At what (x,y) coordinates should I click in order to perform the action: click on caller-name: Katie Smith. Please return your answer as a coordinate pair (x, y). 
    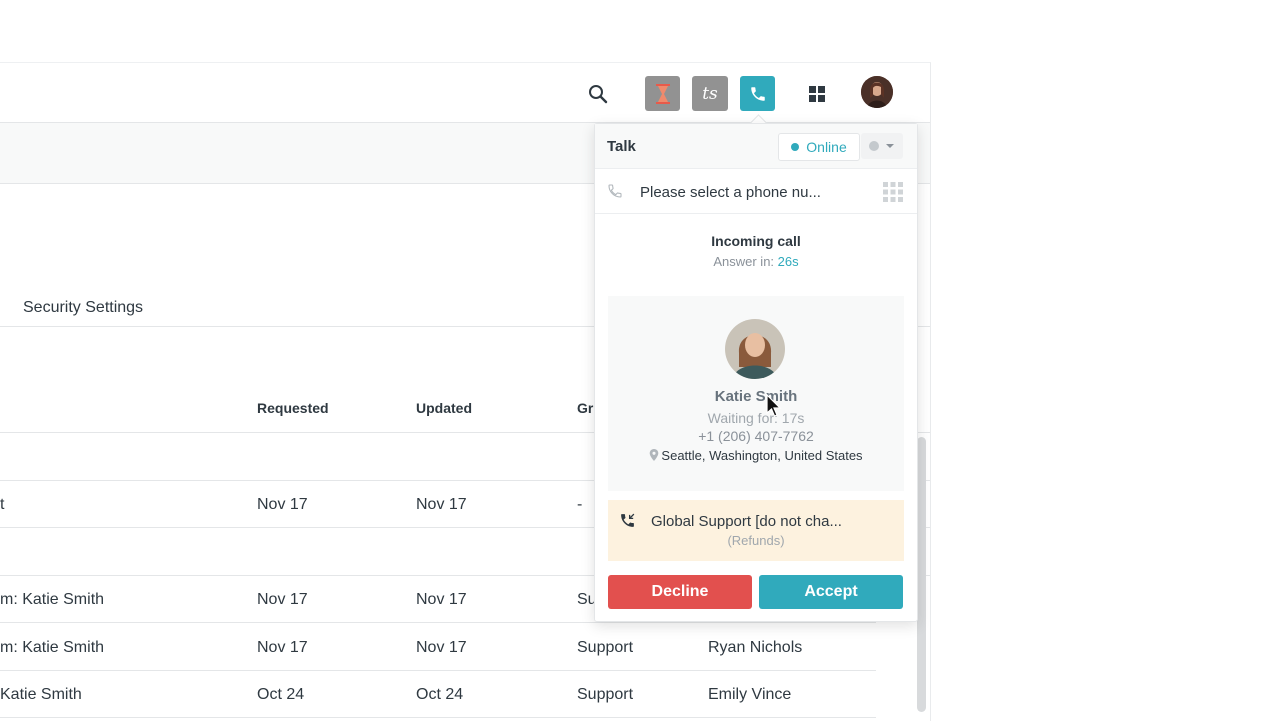
    Looking at the image, I should click on (756, 396).